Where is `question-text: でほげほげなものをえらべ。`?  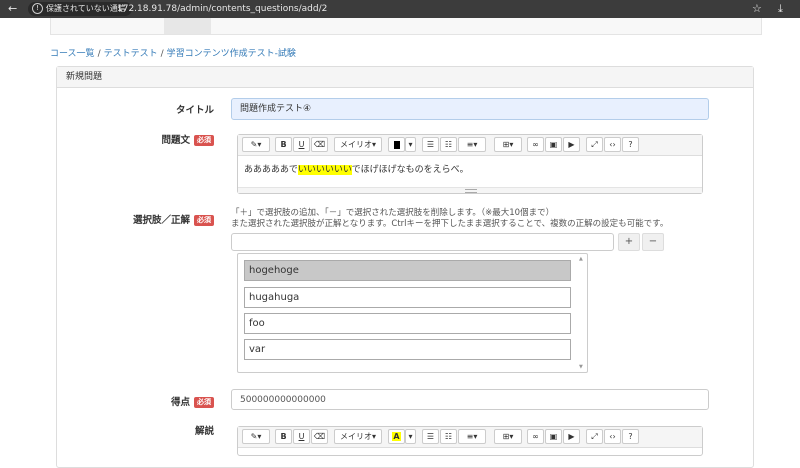 question-text: でほげほげなものをえらべ。 is located at coordinates (410, 170).